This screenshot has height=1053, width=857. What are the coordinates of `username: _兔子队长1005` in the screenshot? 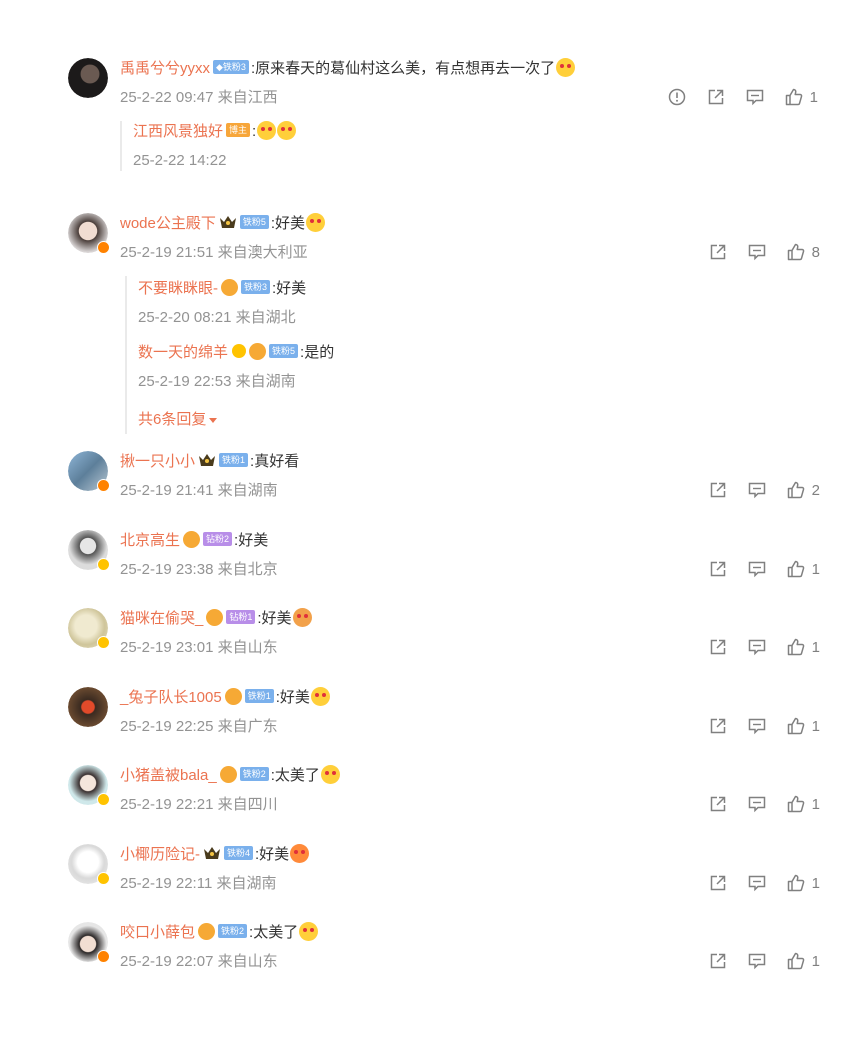 It's located at (171, 697).